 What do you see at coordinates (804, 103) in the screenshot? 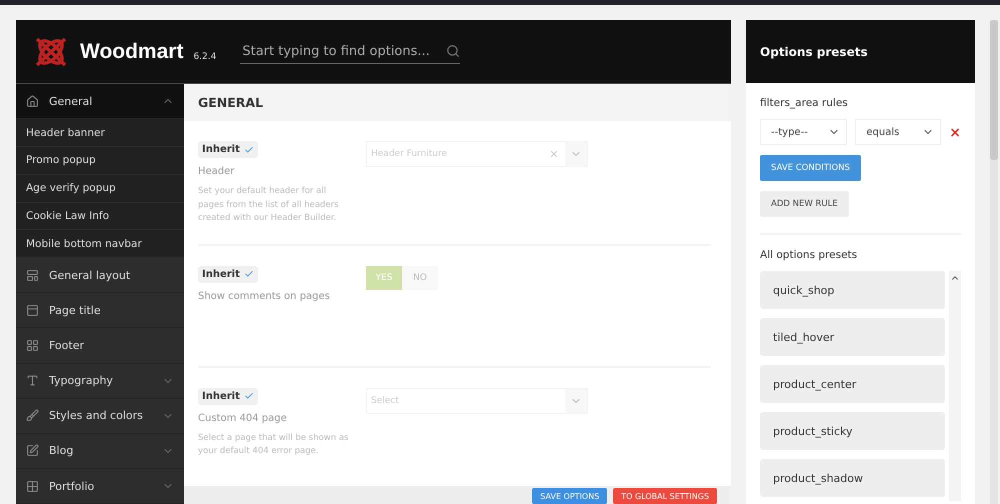
I see `rules-title: filters_area rules` at bounding box center [804, 103].